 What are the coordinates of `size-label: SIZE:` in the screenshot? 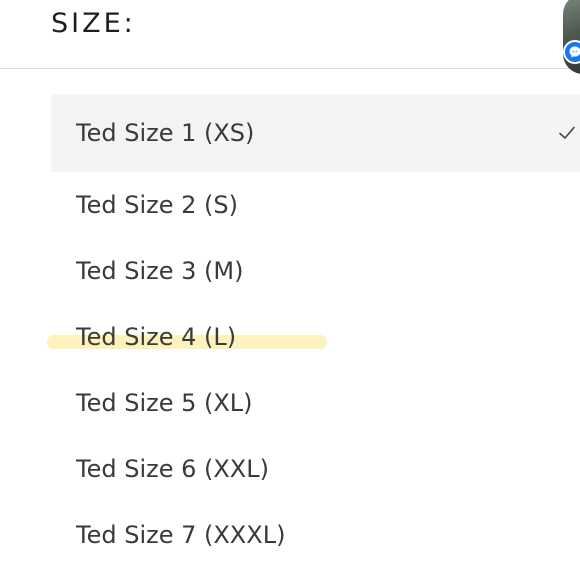 It's located at (93, 23).